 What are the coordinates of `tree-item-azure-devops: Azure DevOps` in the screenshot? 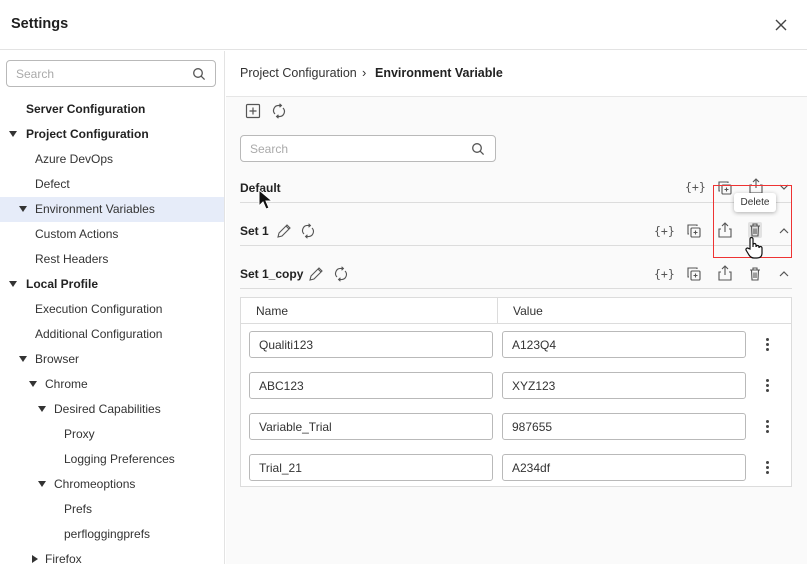 It's located at (112, 159).